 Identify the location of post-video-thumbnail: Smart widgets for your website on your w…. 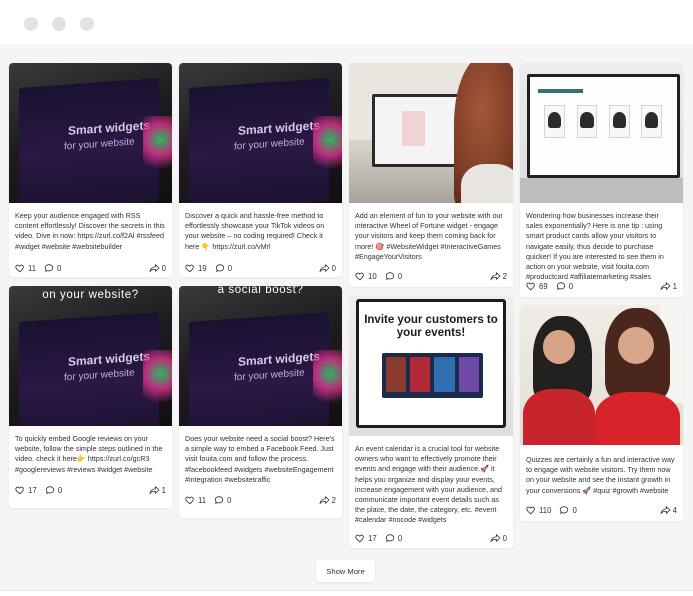
(90, 356).